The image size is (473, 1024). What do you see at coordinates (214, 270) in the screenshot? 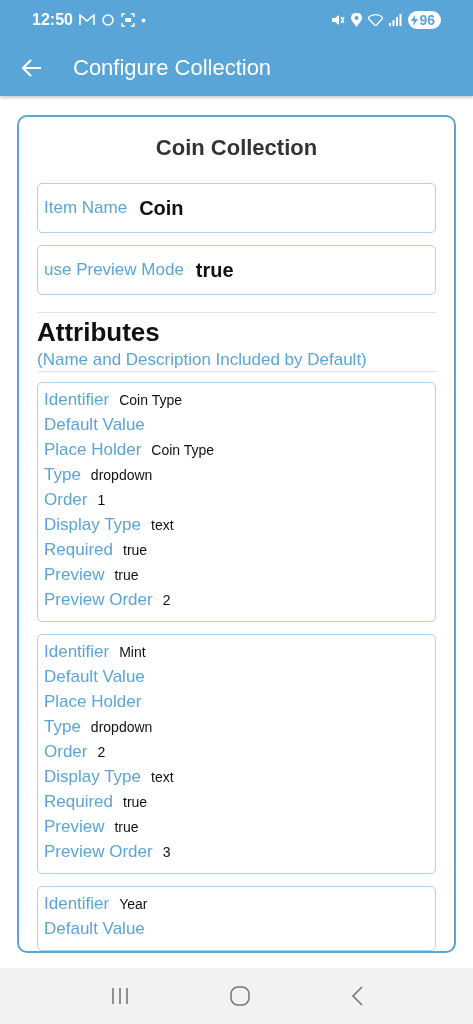
I see `field-value: true` at bounding box center [214, 270].